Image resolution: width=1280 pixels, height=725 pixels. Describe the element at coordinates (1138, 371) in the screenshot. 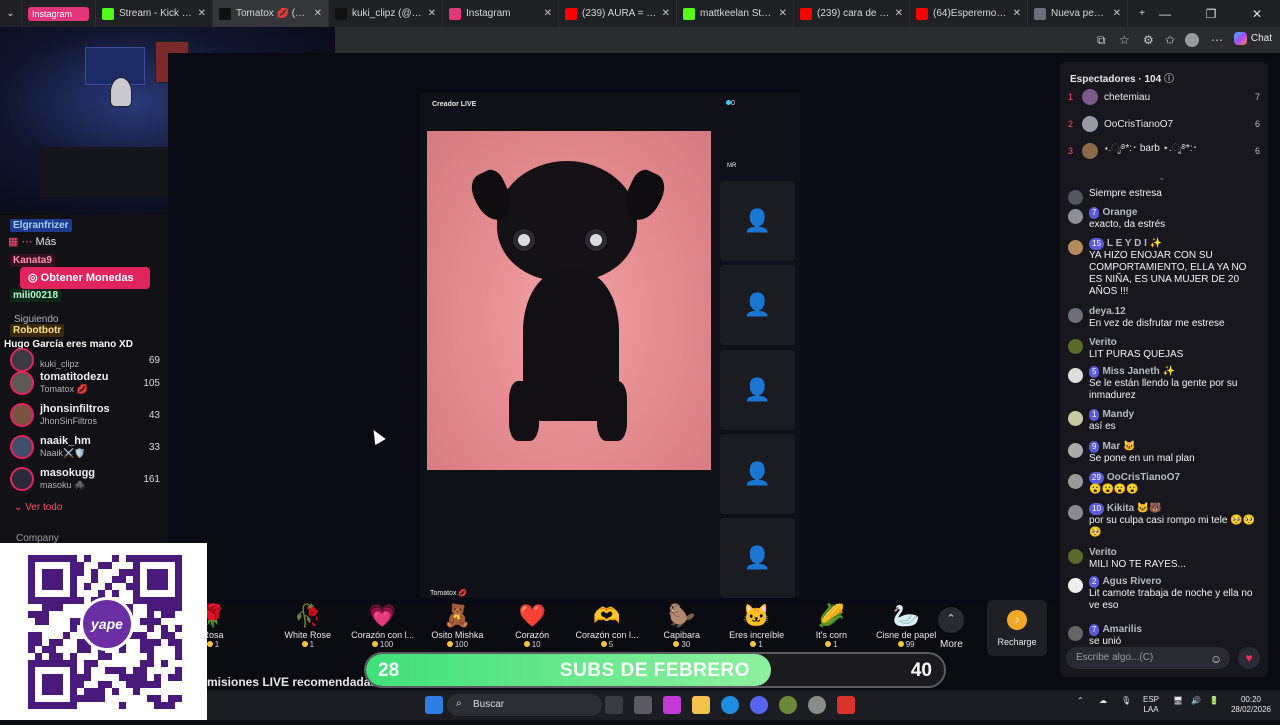

I see `chat-username: Miss Janeth ✨` at that location.